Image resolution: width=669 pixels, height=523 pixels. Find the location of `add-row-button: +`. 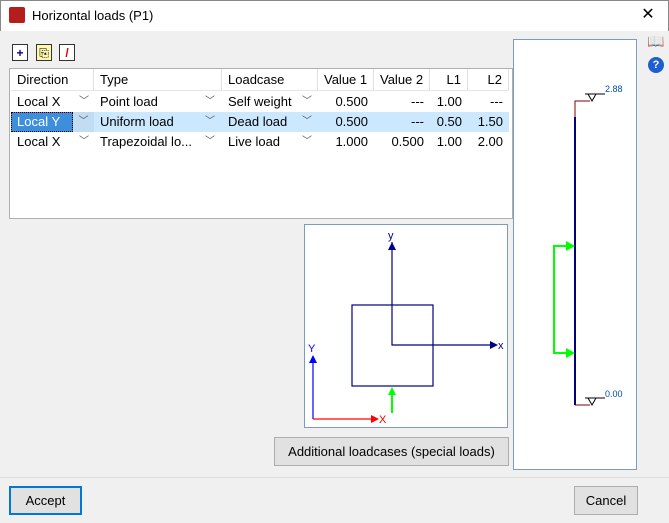

add-row-button: + is located at coordinates (20, 52).